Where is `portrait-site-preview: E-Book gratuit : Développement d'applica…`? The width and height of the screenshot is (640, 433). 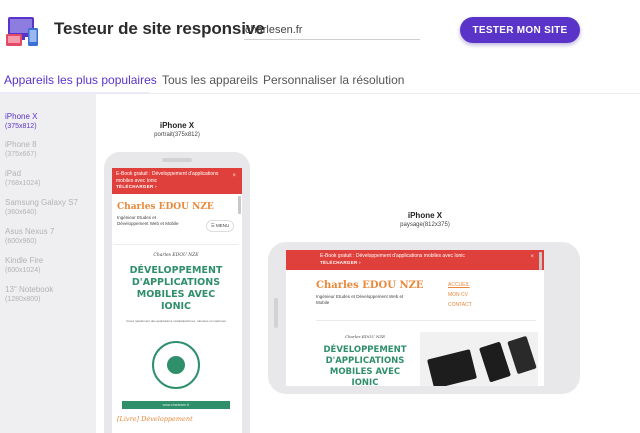 portrait-site-preview: E-Book gratuit : Développement d'applica… is located at coordinates (177, 300).